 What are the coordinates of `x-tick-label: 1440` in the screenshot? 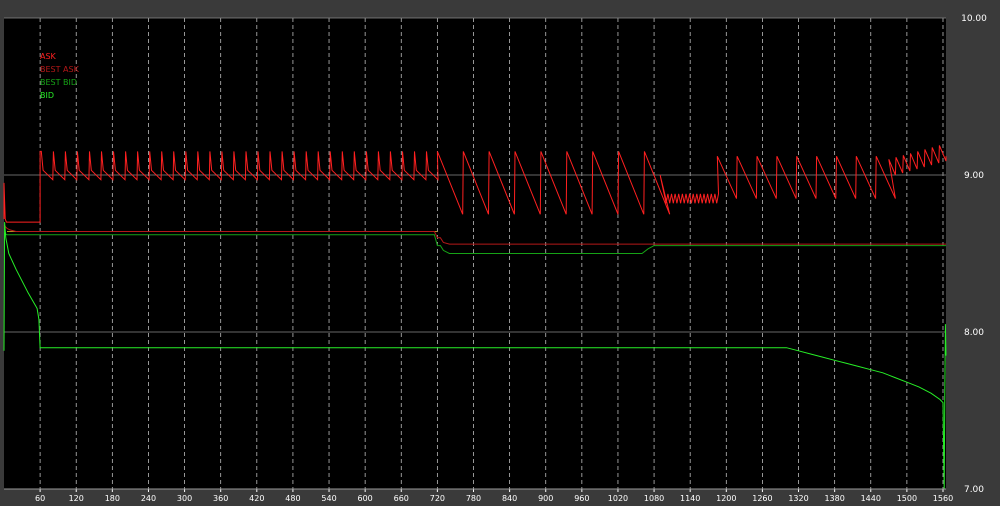 It's located at (871, 498).